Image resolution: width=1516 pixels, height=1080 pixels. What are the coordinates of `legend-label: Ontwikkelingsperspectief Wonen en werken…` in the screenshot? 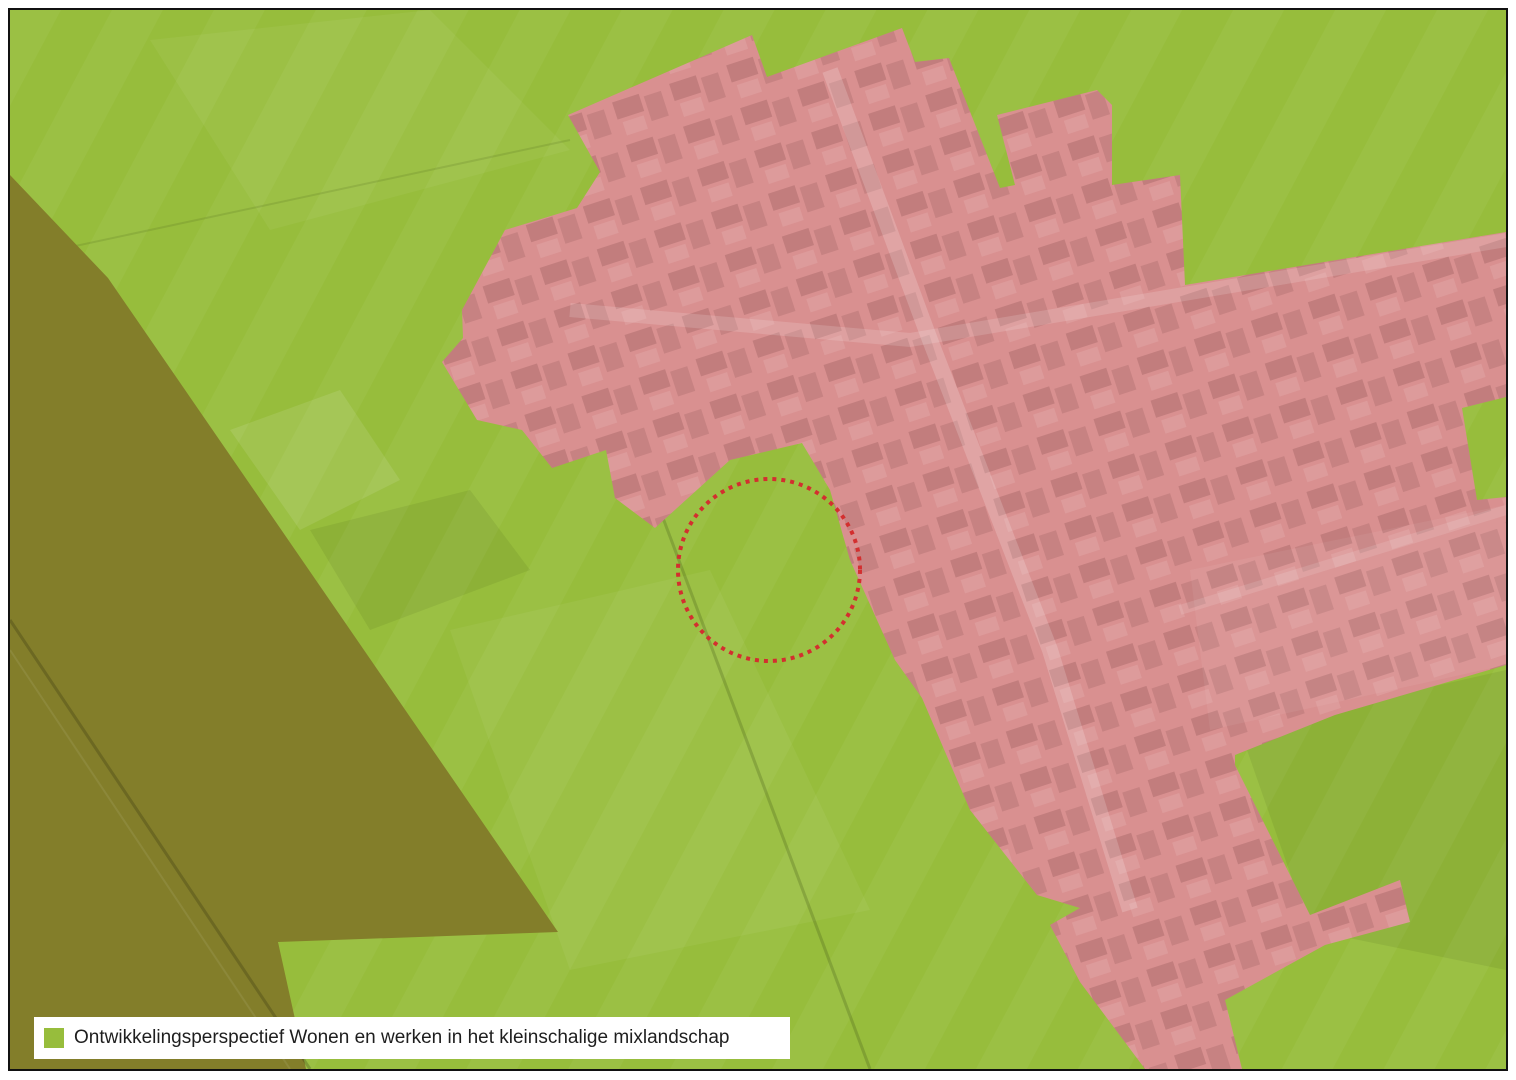 It's located at (402, 1037).